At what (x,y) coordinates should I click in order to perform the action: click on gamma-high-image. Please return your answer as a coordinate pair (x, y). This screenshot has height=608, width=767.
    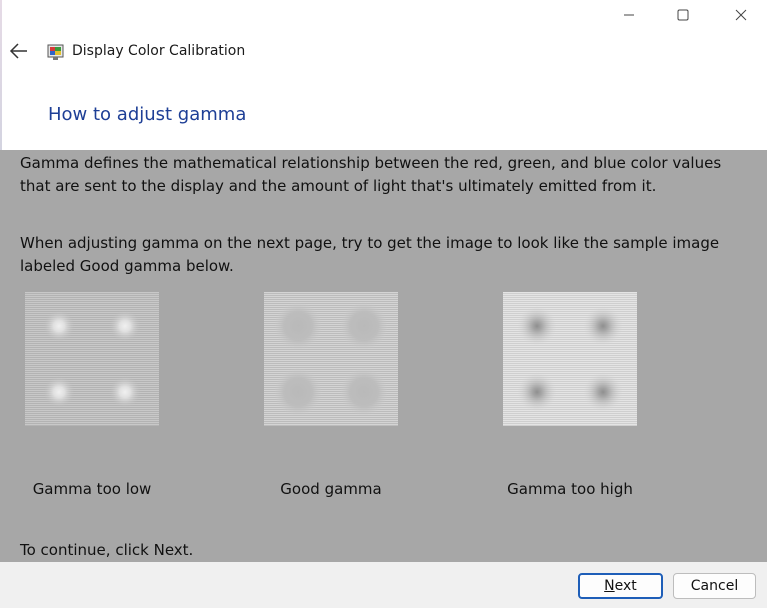
    Looking at the image, I should click on (570, 359).